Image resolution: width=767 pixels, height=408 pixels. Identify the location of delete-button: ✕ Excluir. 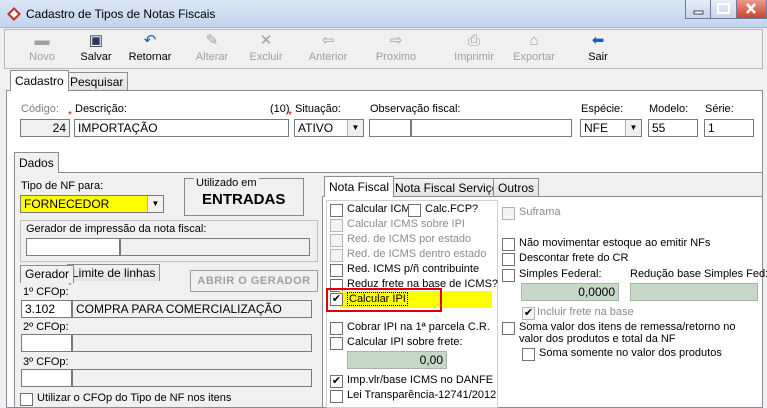
(266, 49).